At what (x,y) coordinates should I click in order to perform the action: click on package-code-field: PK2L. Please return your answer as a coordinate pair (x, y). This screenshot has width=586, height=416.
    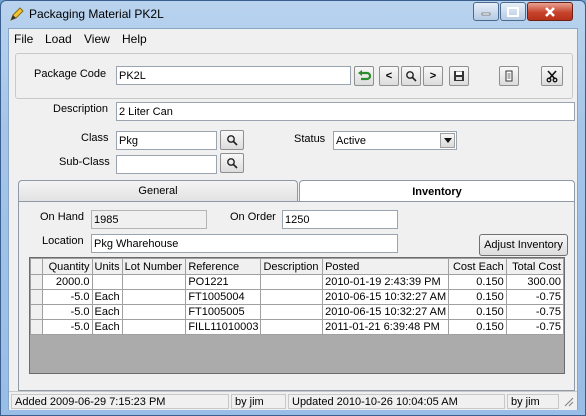
    Looking at the image, I should click on (233, 75).